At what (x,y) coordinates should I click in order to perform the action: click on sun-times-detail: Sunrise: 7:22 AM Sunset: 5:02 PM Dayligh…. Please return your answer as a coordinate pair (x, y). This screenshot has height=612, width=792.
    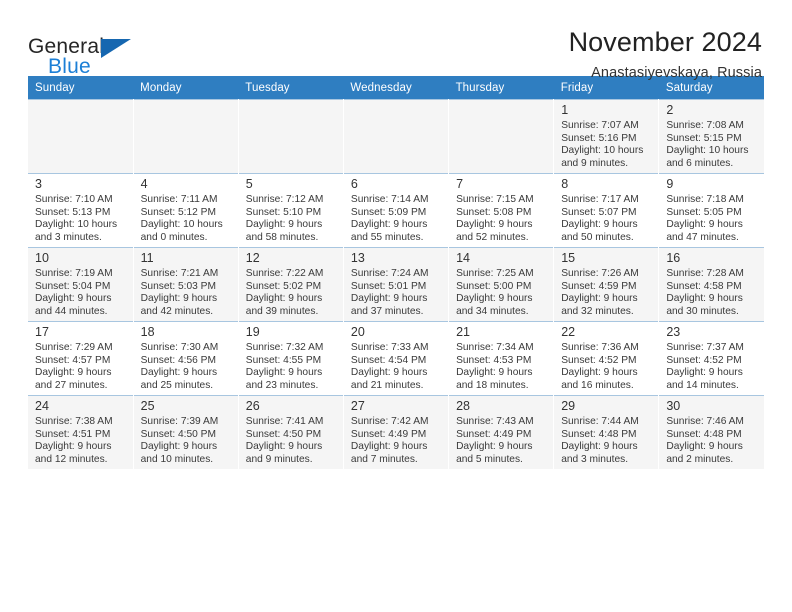
    Looking at the image, I should click on (284, 292).